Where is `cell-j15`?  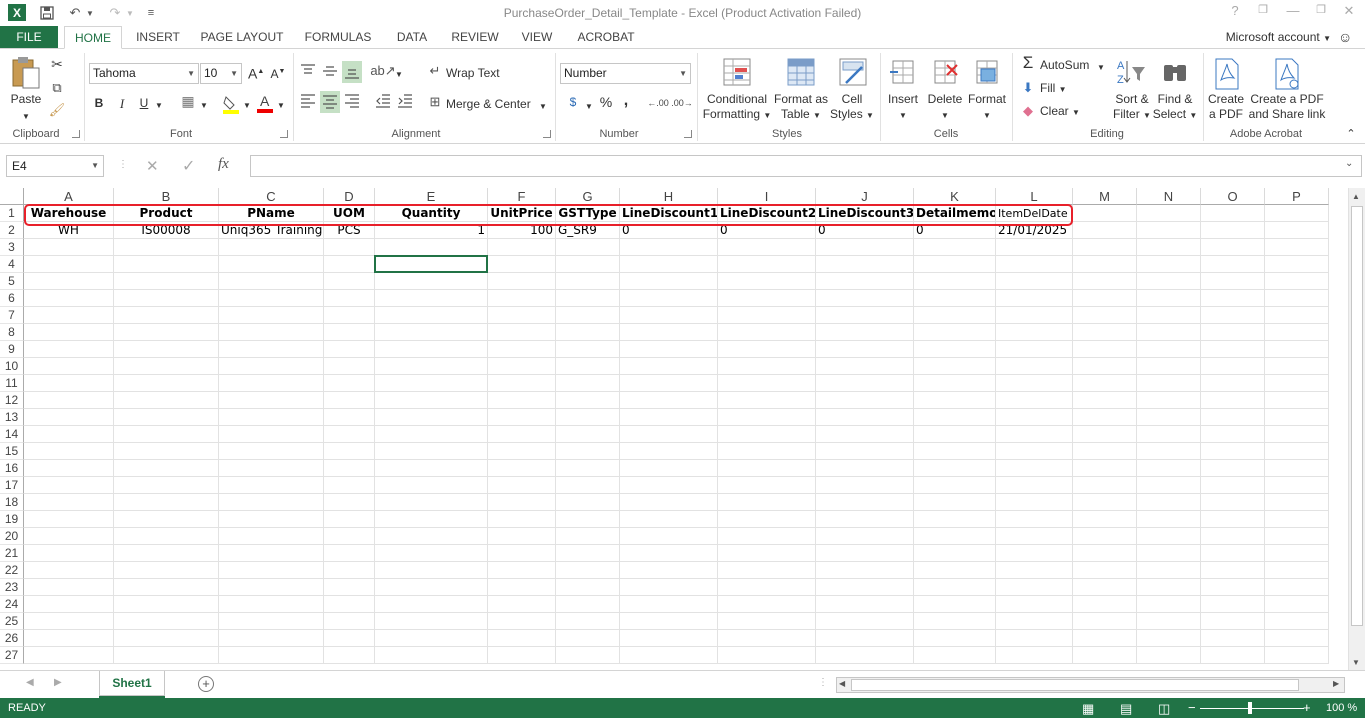 cell-j15 is located at coordinates (865, 451).